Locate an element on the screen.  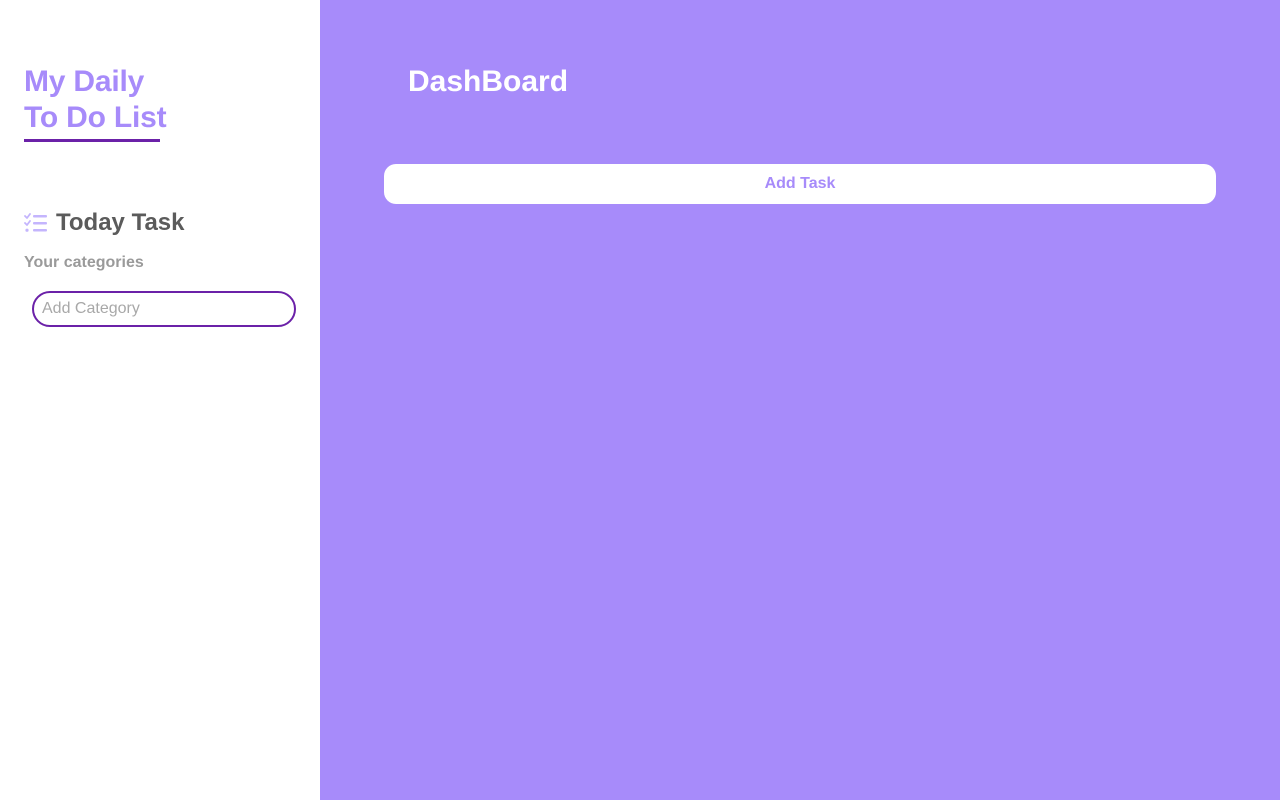
brand-underline is located at coordinates (92, 140).